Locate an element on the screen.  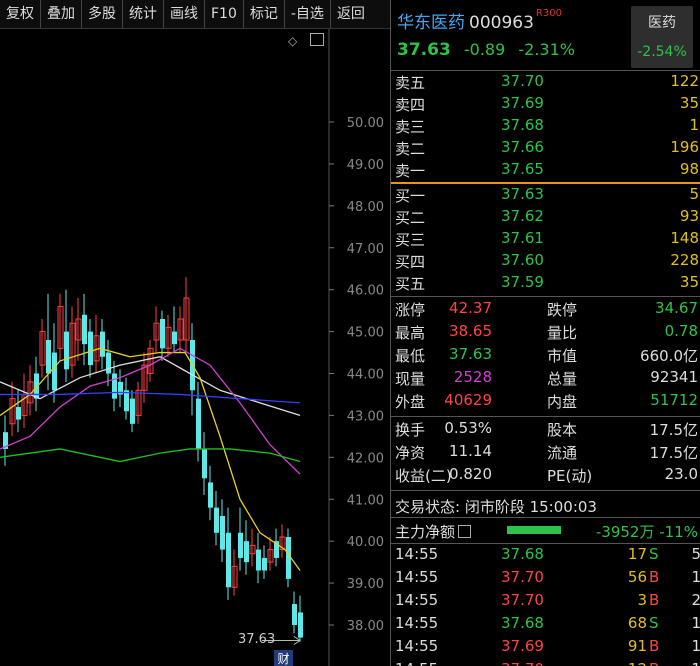
ask-price: 37.68 is located at coordinates (522, 125).